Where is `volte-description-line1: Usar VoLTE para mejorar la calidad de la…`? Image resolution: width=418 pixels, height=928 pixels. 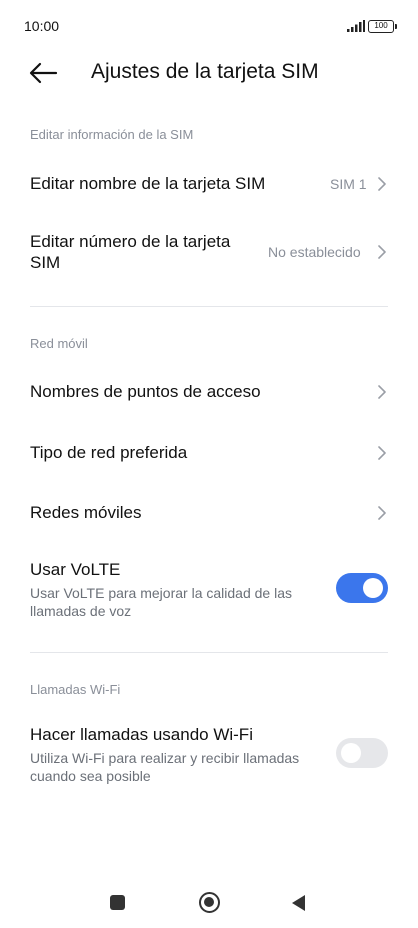 volte-description-line1: Usar VoLTE para mejorar la calidad de la… is located at coordinates (161, 593).